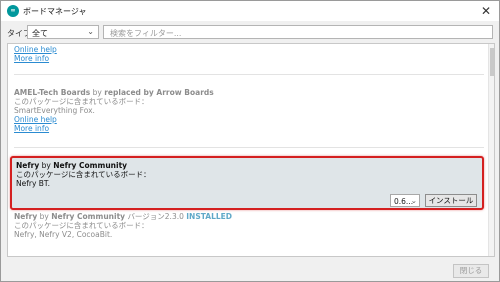  What do you see at coordinates (491, 150) in the screenshot?
I see `vertical-scrollbar` at bounding box center [491, 150].